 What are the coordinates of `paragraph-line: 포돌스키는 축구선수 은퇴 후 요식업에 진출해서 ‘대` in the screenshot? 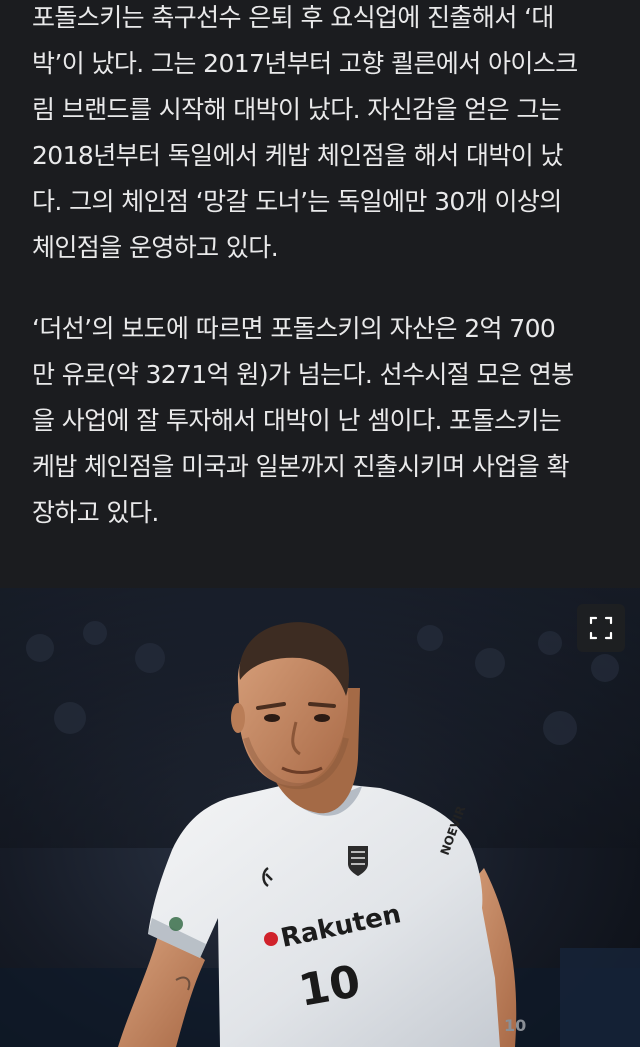 It's located at (293, 17).